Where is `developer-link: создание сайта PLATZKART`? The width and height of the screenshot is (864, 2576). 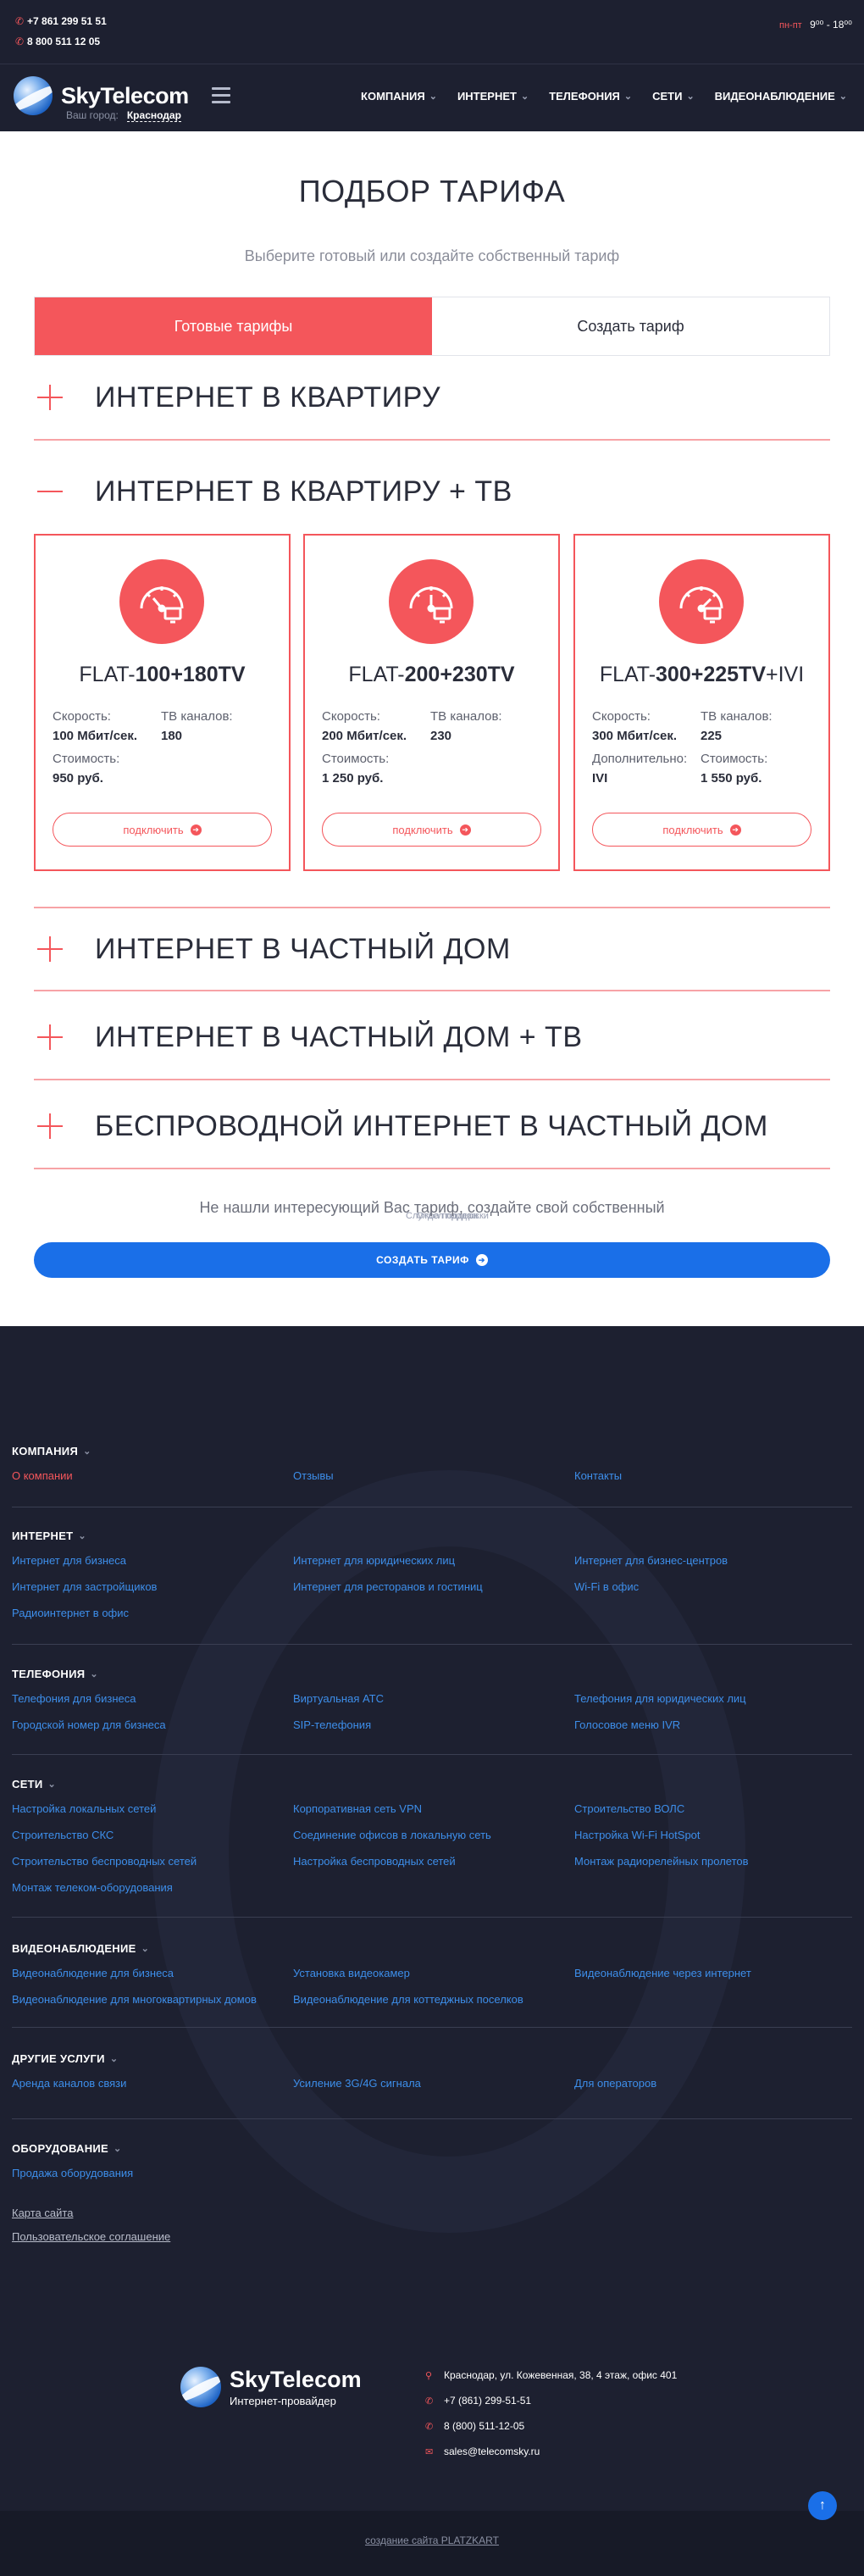 developer-link: создание сайта PLATZKART is located at coordinates (432, 2540).